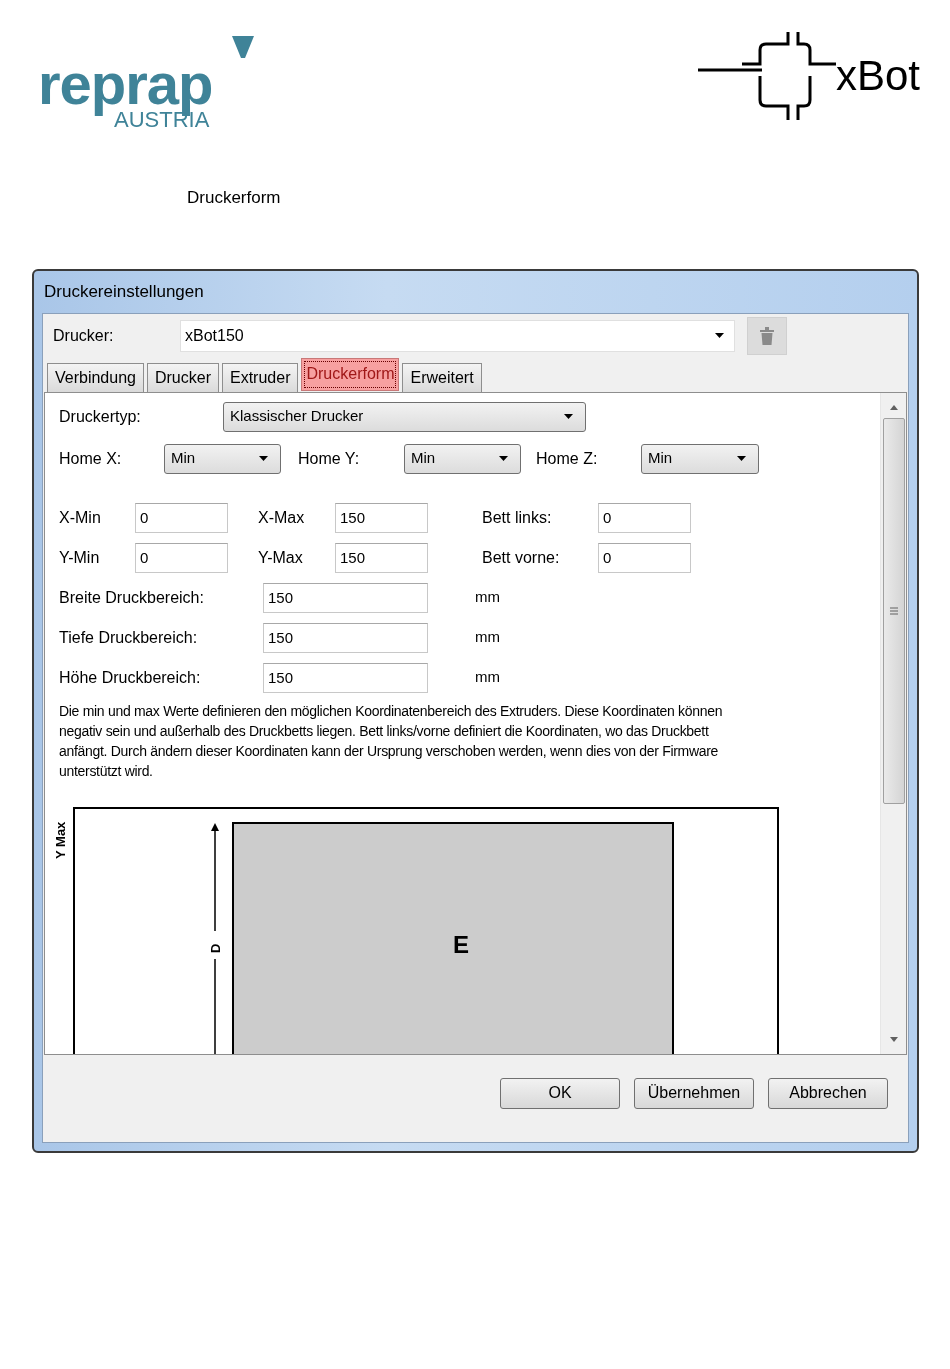  I want to click on trash-icon, so click(767, 335).